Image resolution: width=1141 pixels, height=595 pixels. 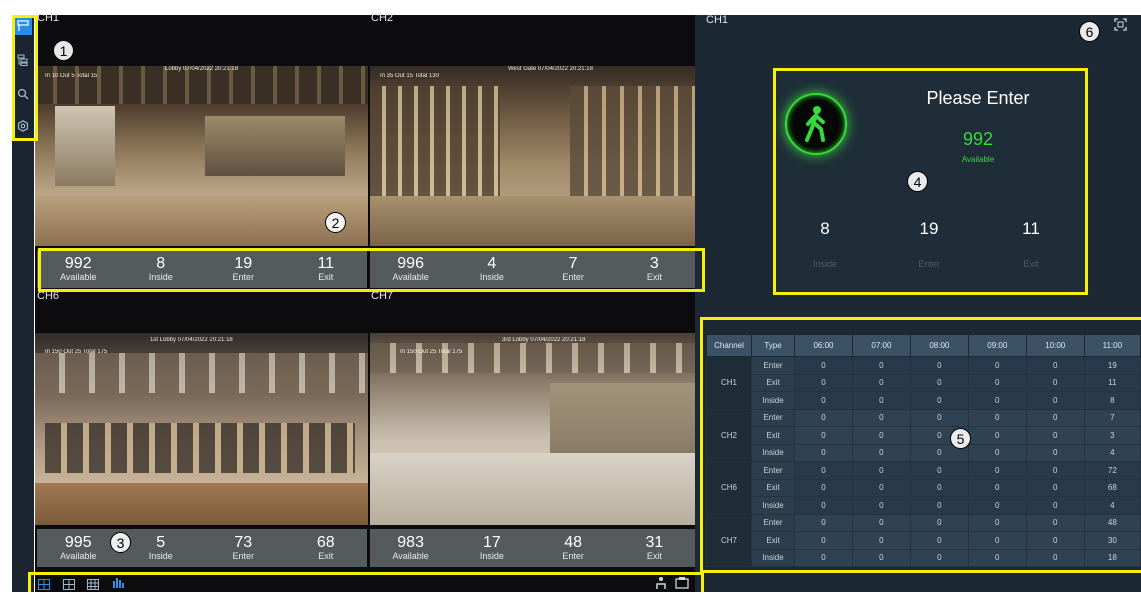 I want to click on stat-available: 995 Available, so click(x=78, y=548).